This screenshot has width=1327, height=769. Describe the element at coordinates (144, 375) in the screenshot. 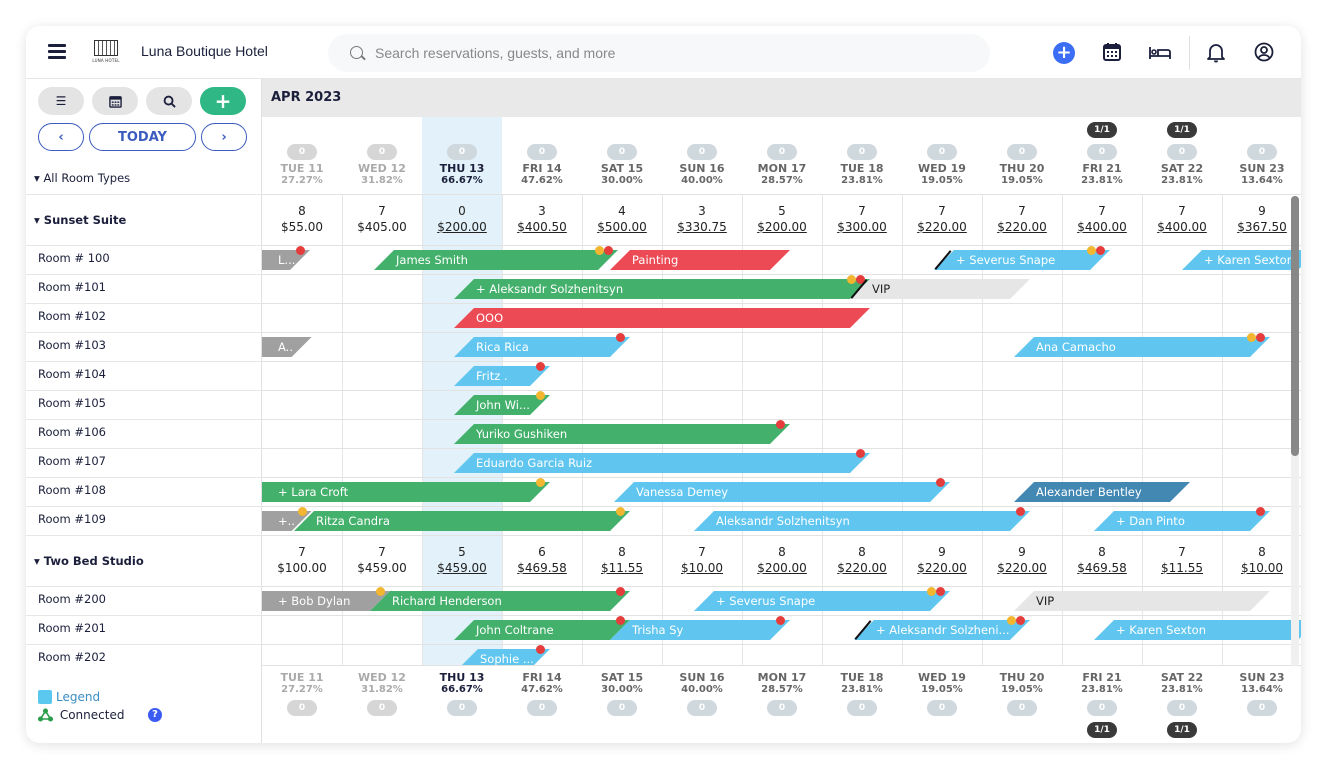

I see `room-label: Room #104` at that location.